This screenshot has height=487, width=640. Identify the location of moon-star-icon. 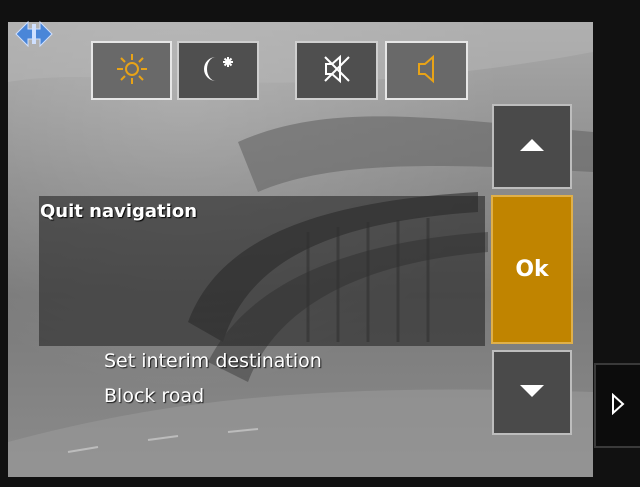
(218, 71).